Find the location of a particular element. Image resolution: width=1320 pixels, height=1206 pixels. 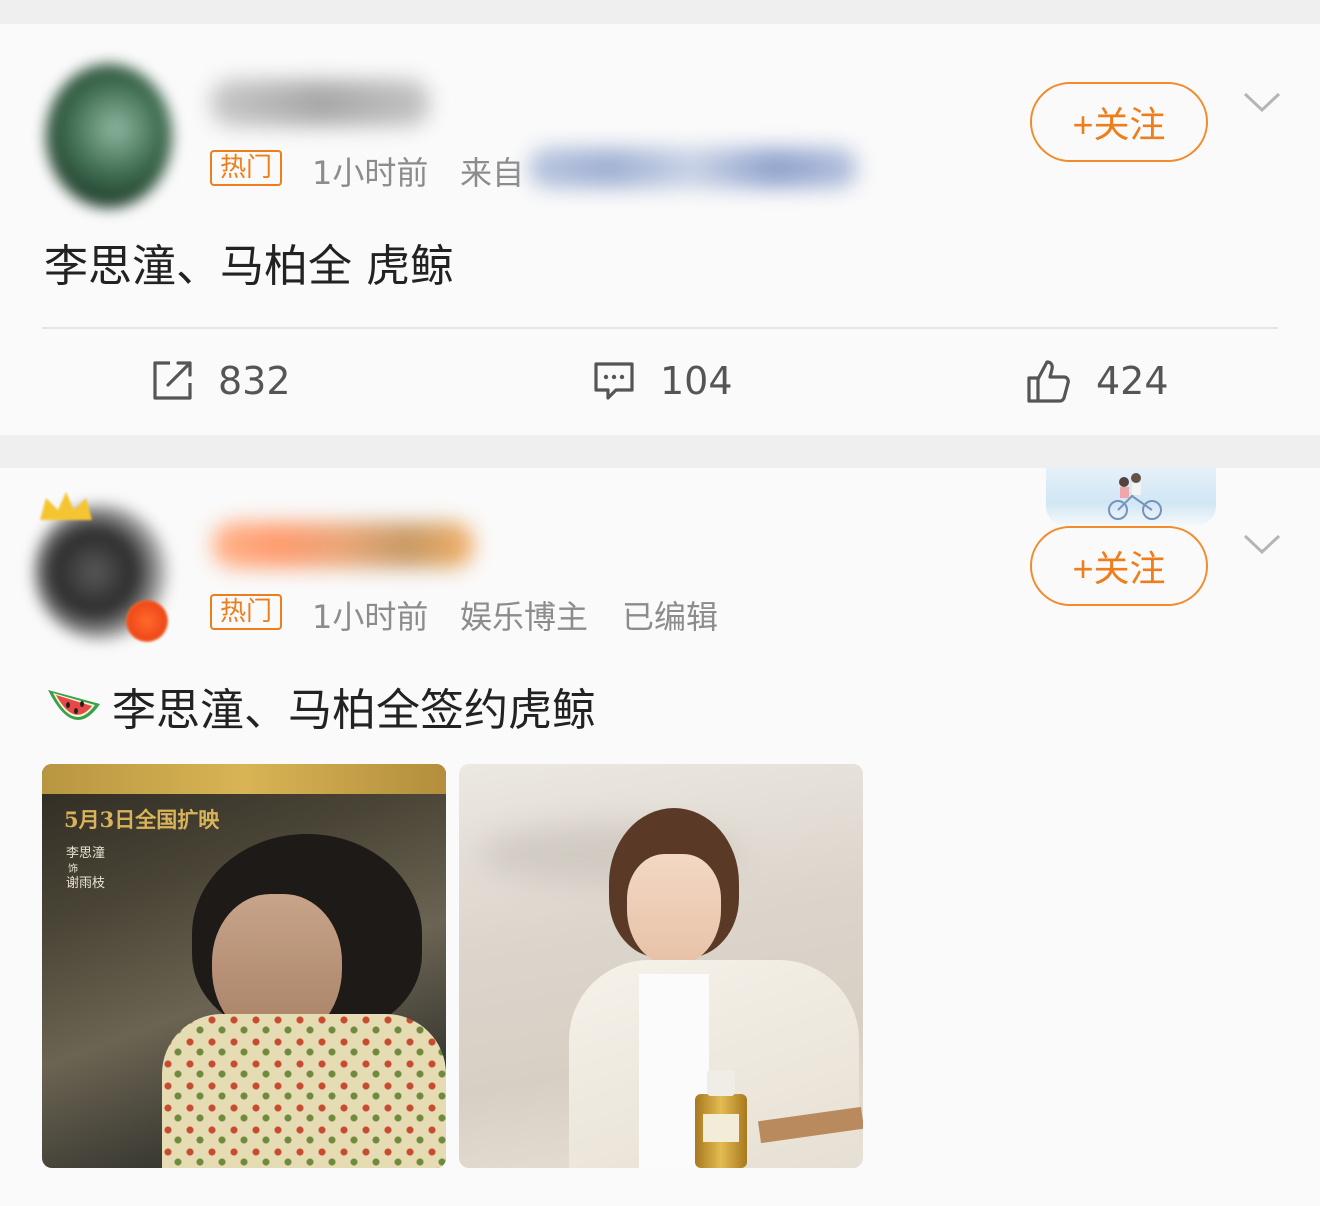

share-icon is located at coordinates (172, 380).